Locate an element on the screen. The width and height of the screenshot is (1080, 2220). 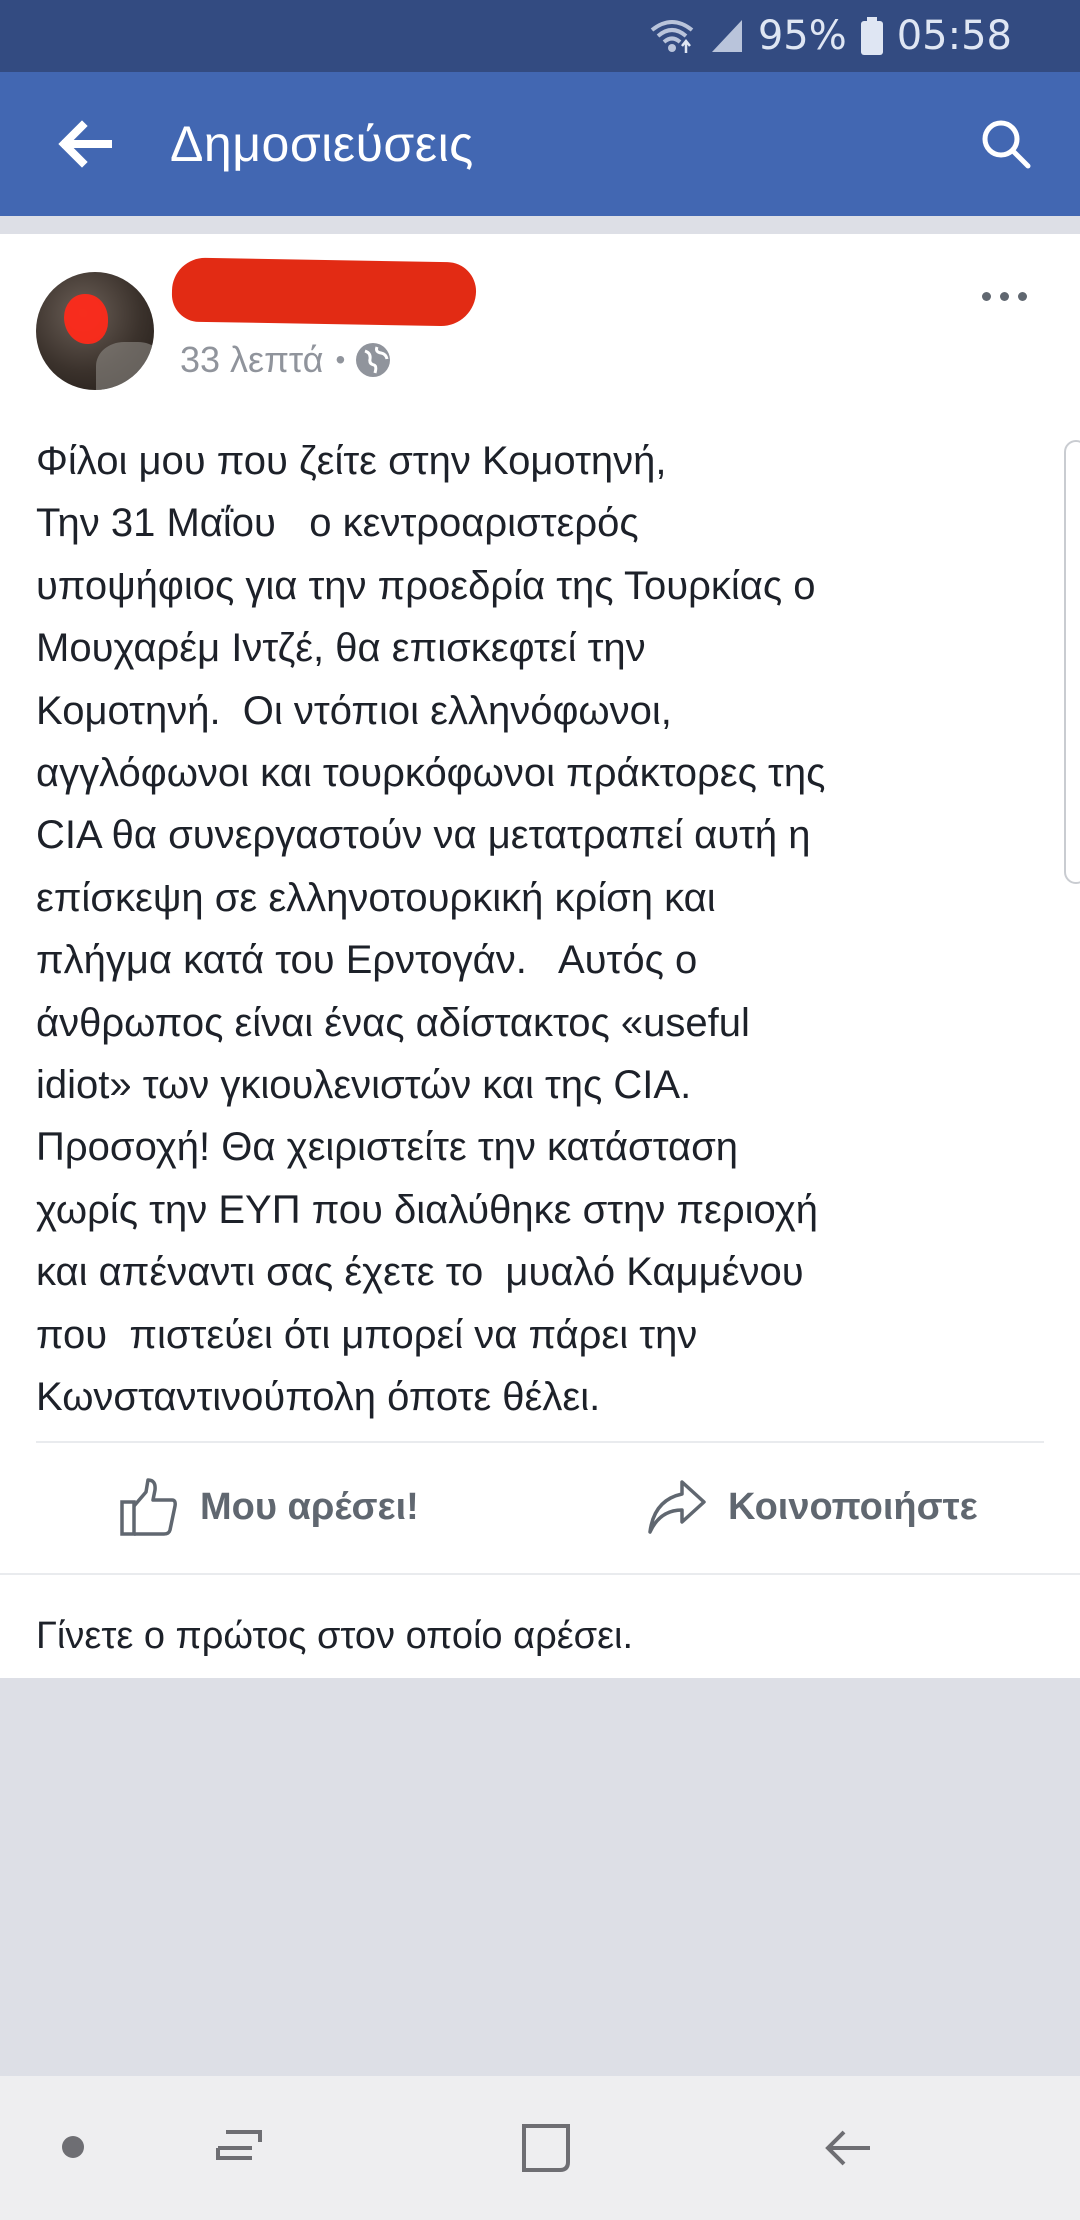
more-options-button is located at coordinates (1004, 296).